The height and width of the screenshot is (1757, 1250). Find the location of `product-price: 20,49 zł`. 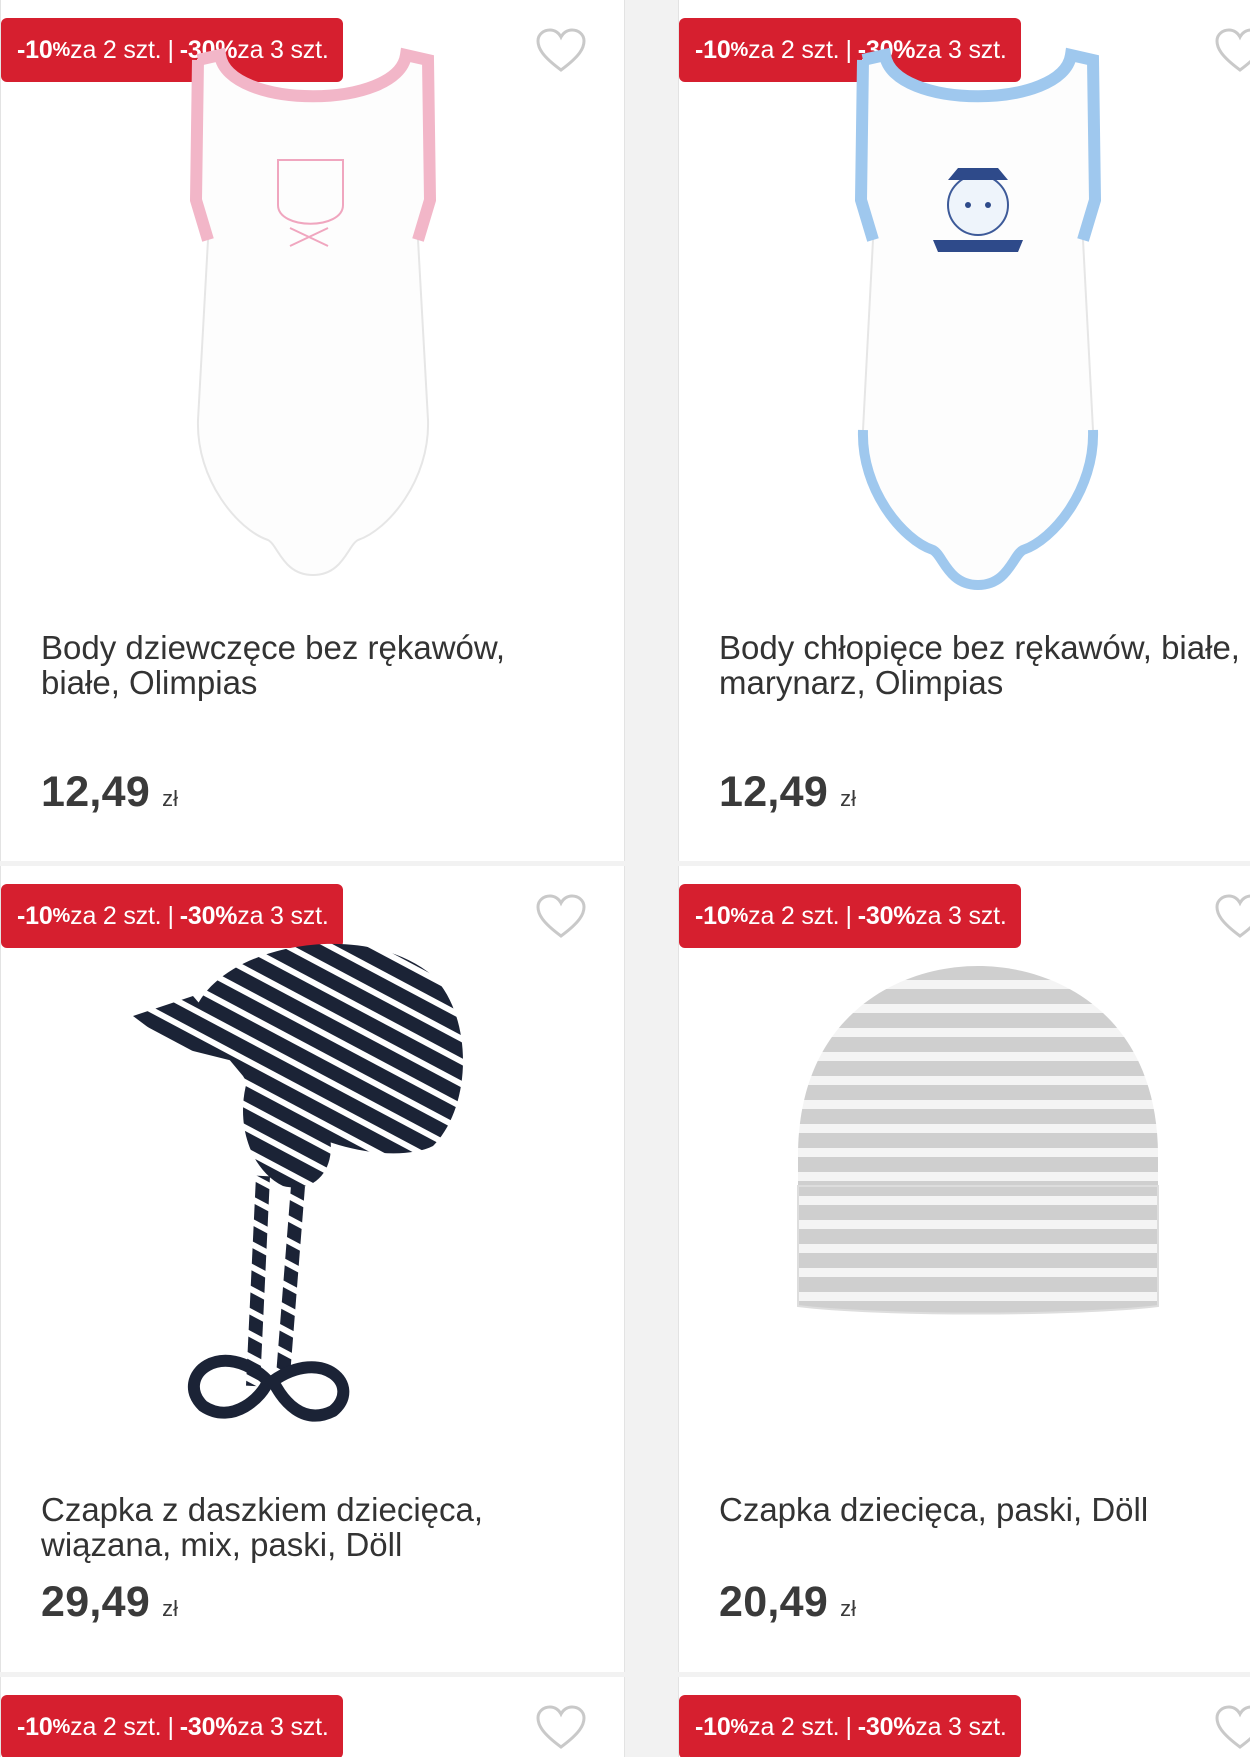

product-price: 20,49 zł is located at coordinates (787, 1602).